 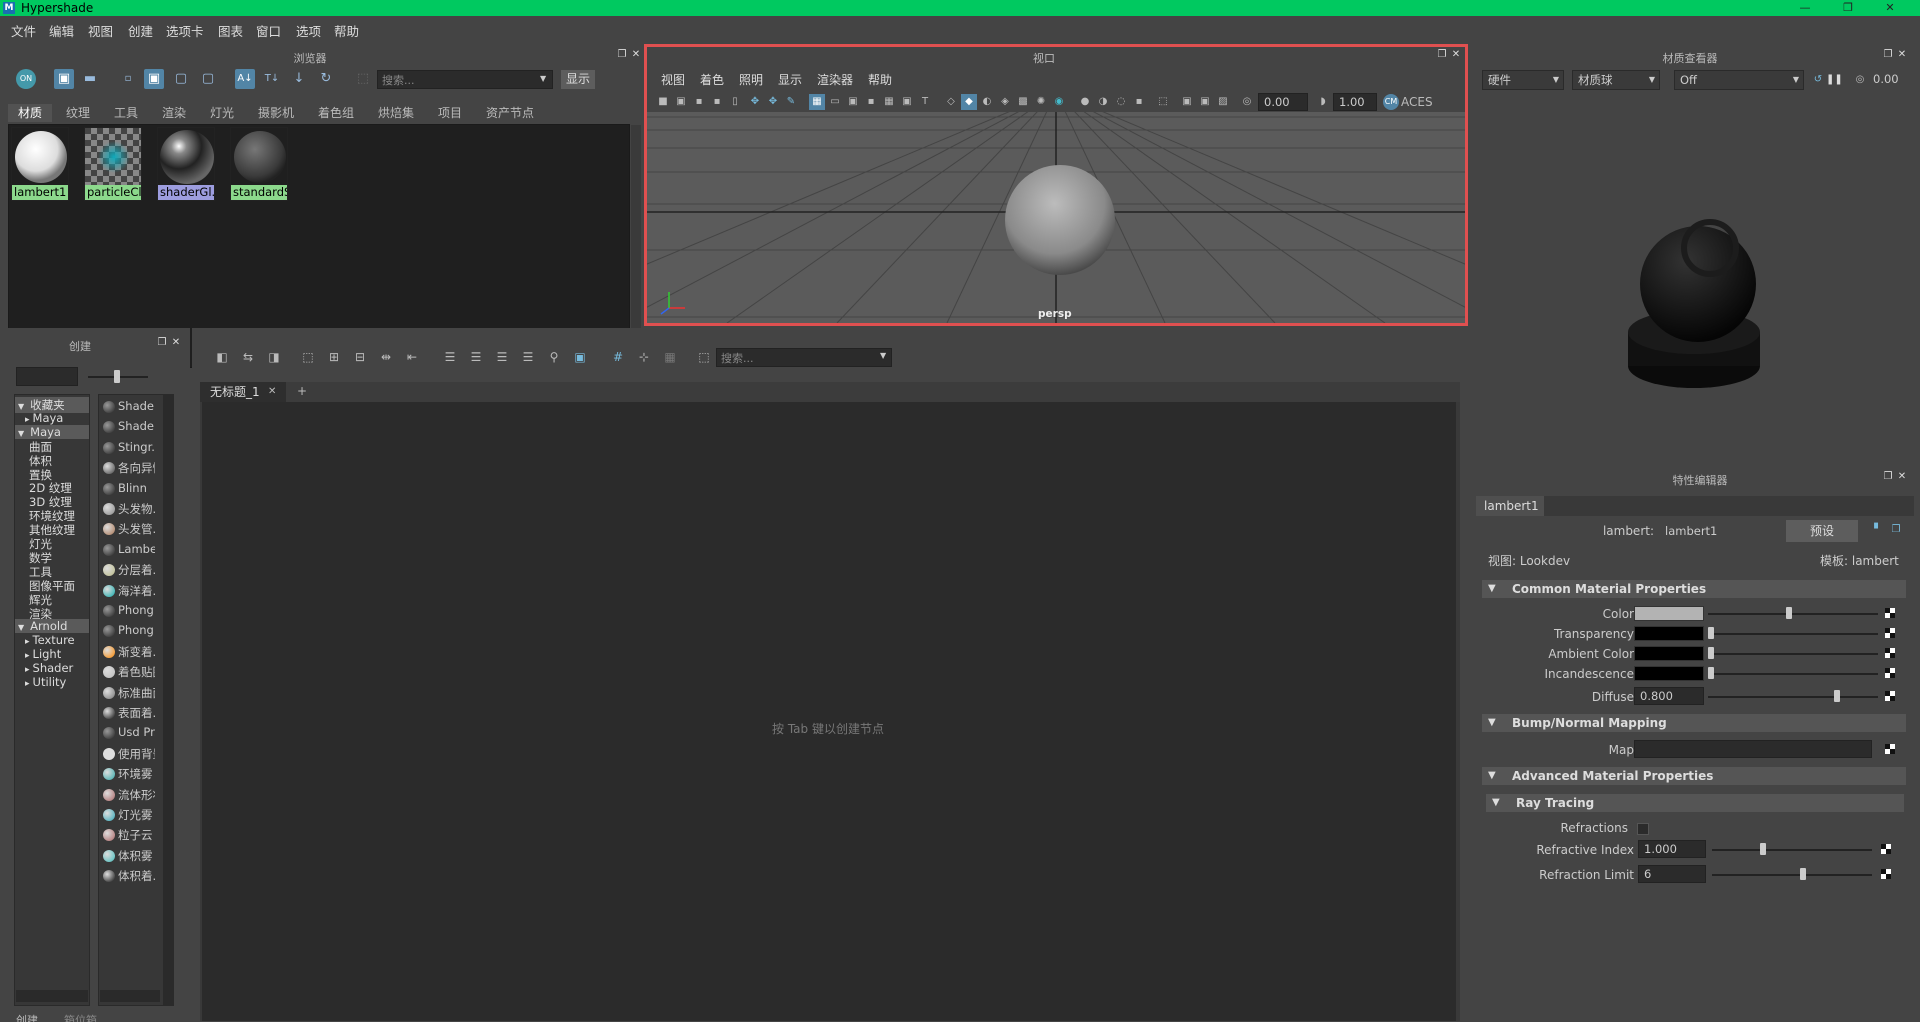 I want to click on 2d-pan-icon: ✥, so click(x=755, y=102).